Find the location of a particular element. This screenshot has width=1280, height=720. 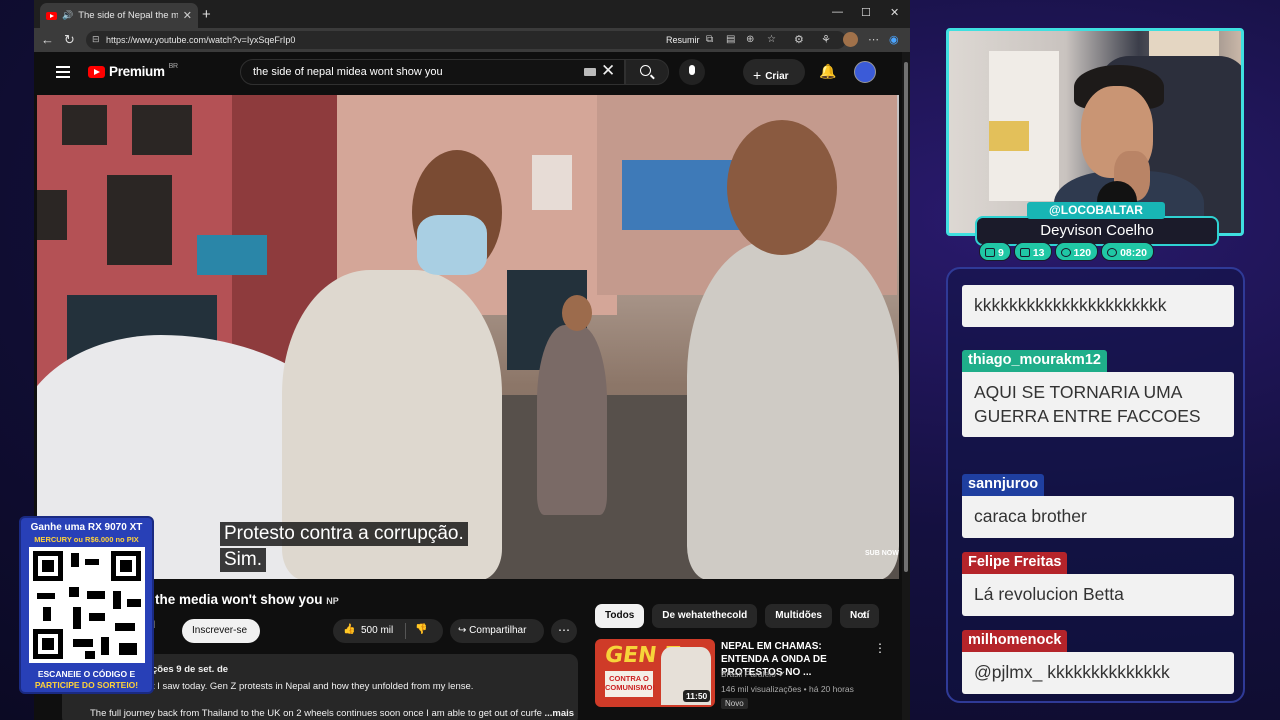

clock-icon is located at coordinates (1112, 252).